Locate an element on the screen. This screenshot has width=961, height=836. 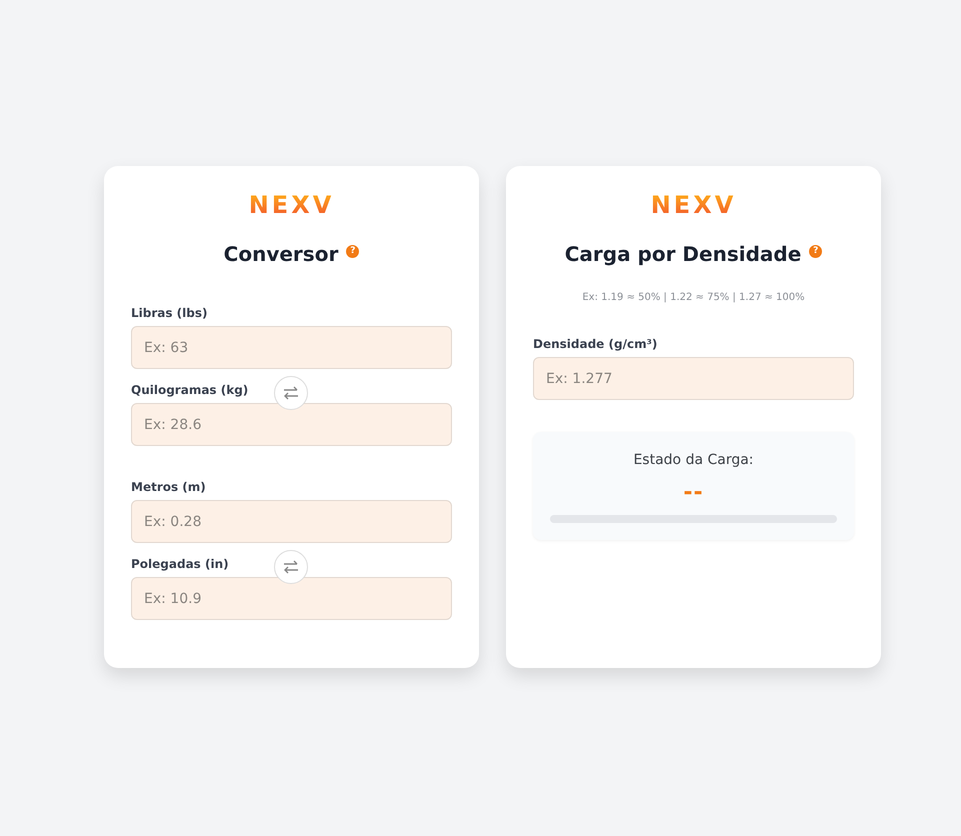
input-field: Ex: 10.9 is located at coordinates (291, 598).